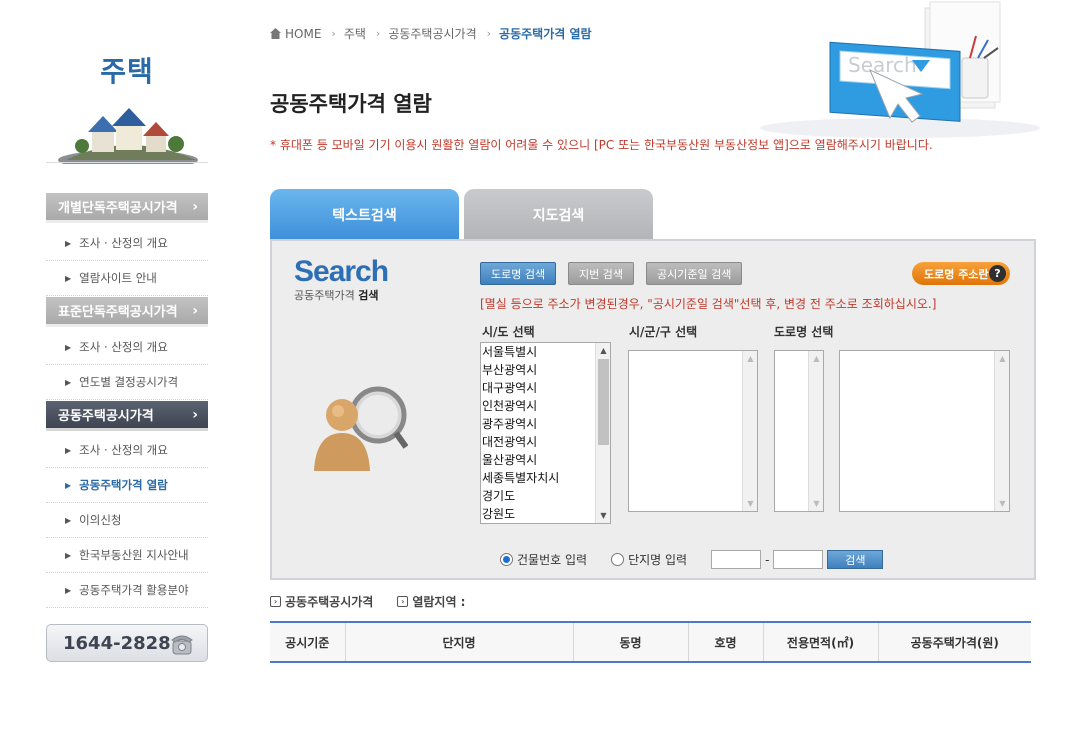 Image resolution: width=1071 pixels, height=748 pixels. What do you see at coordinates (118, 278) in the screenshot?
I see `submenu-label: 열람사이트 안내` at bounding box center [118, 278].